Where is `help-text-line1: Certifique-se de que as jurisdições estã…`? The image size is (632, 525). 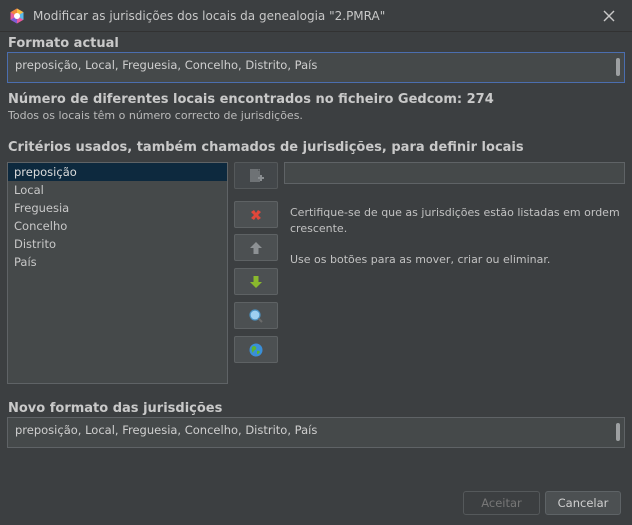 help-text-line1: Certifique-se de que as jurisdições estã… is located at coordinates (455, 212).